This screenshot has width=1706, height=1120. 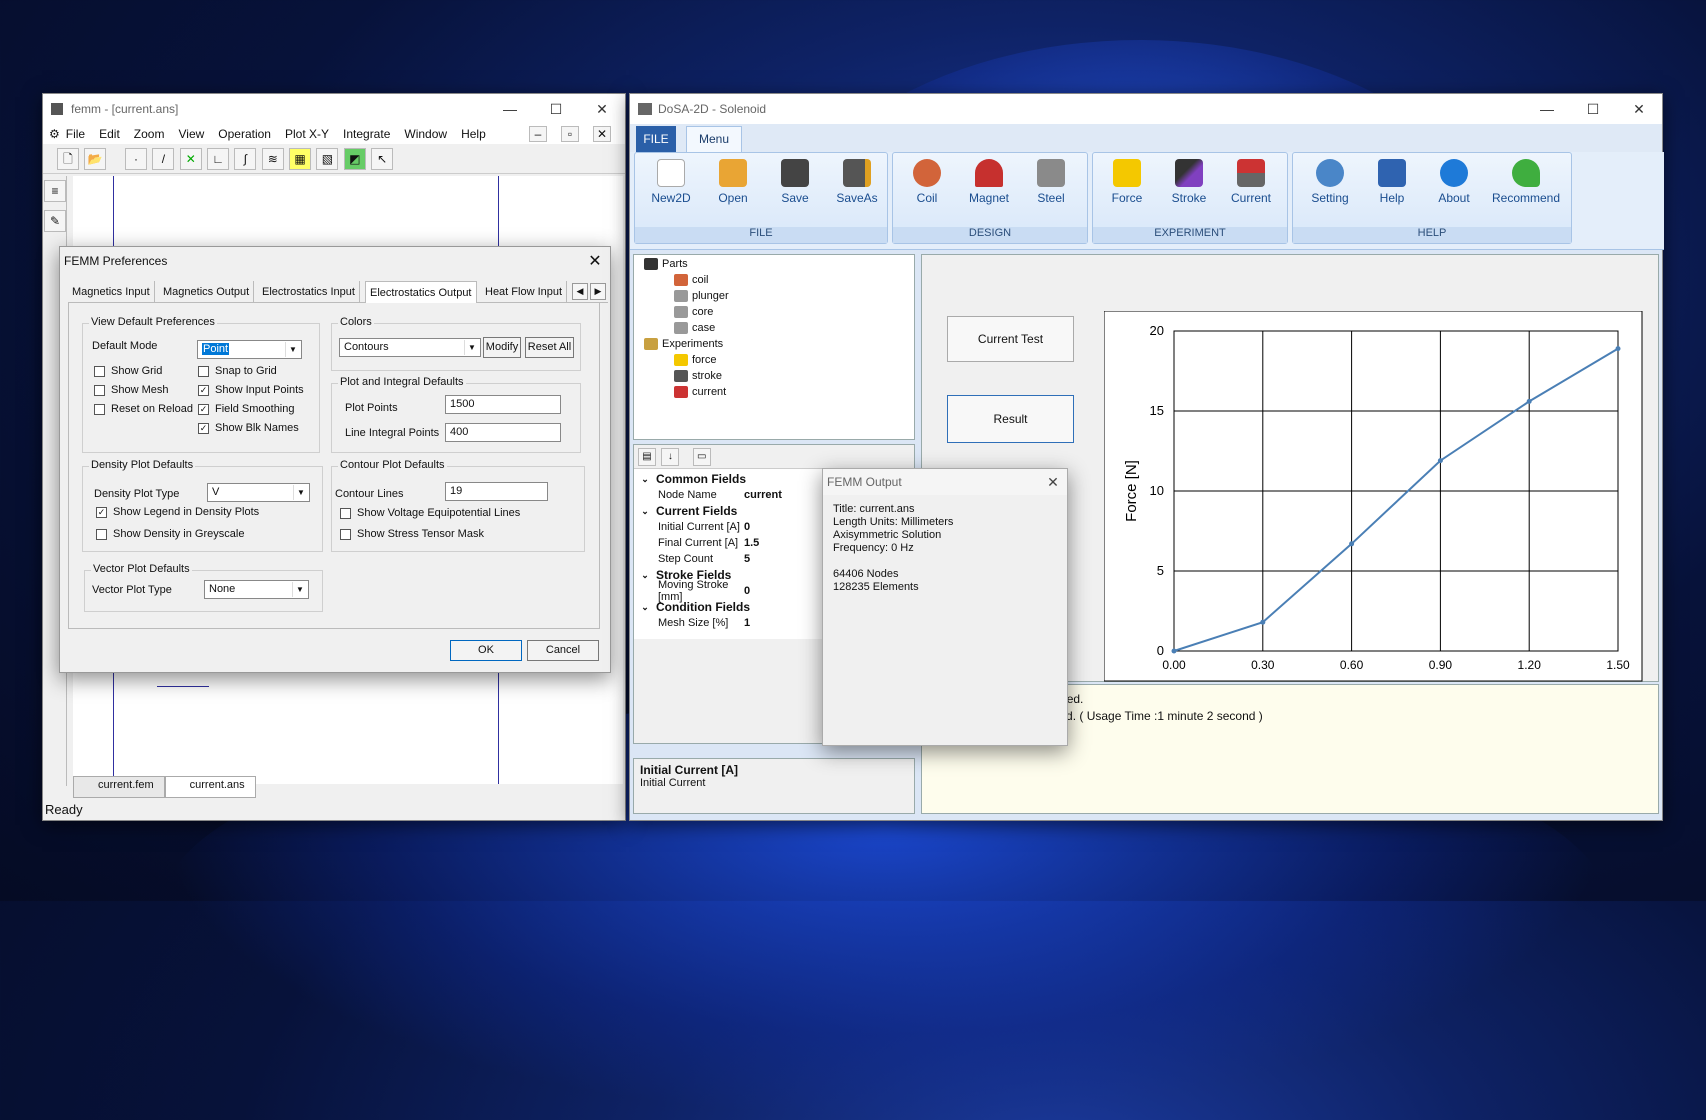 What do you see at coordinates (425, 134) in the screenshot?
I see `menu-window: Window` at bounding box center [425, 134].